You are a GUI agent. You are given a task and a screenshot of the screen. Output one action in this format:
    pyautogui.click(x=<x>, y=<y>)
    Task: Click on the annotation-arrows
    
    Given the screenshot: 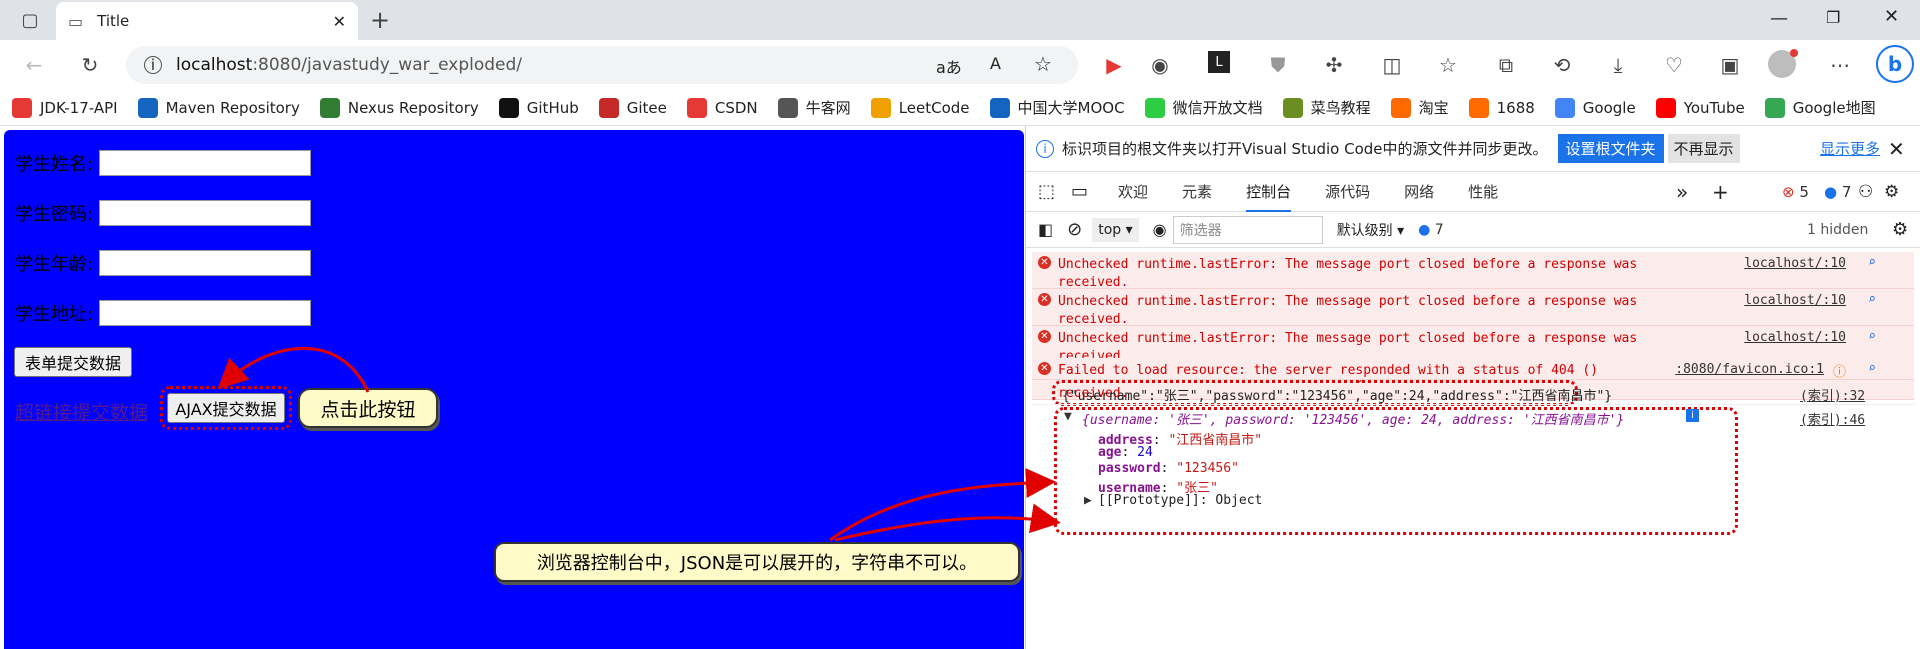 What is the action you would take?
    pyautogui.click(x=639, y=444)
    